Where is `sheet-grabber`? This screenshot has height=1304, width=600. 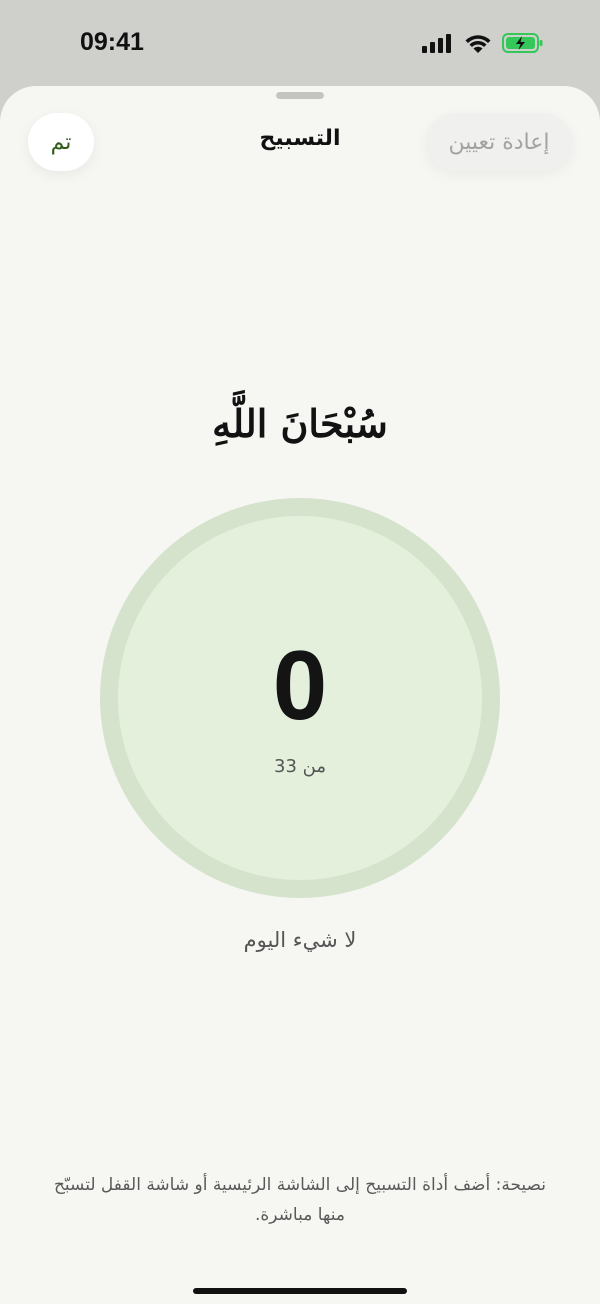 sheet-grabber is located at coordinates (300, 95).